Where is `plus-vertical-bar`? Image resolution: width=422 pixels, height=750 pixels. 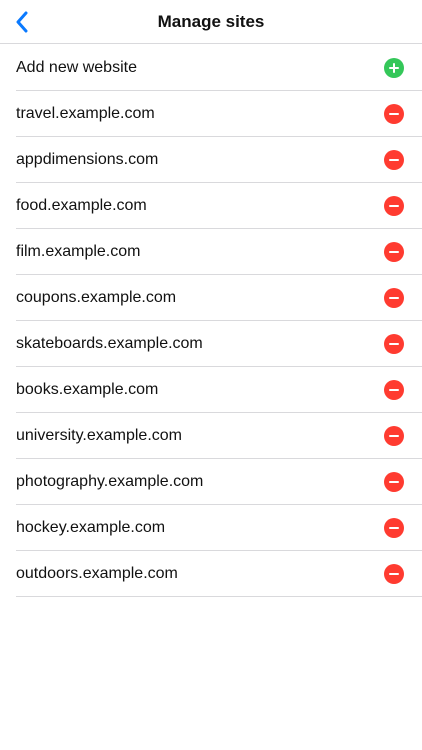 plus-vertical-bar is located at coordinates (394, 67).